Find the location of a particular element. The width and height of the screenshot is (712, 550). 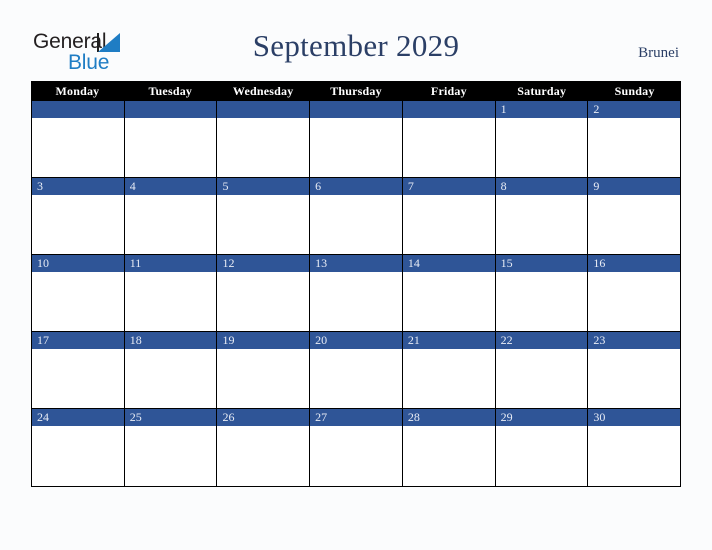

week-row: 1 2 is located at coordinates (356, 139).